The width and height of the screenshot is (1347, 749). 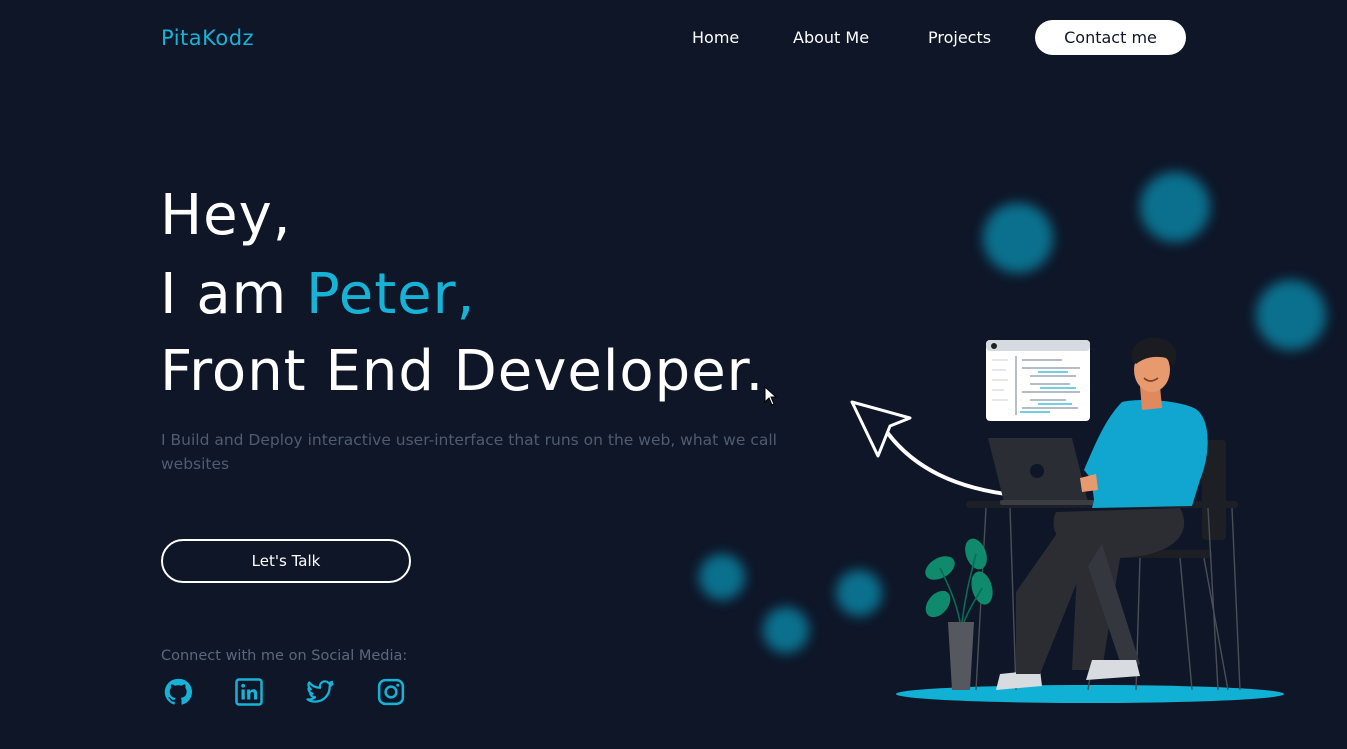 I want to click on instagram-icon, so click(x=391, y=692).